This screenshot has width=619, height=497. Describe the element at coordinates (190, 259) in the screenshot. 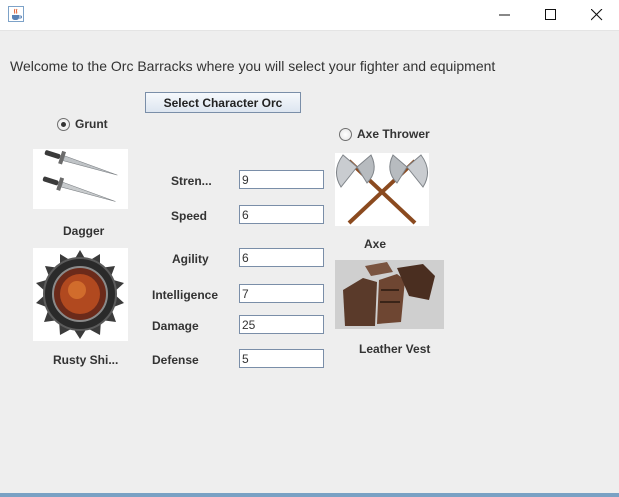

I see `agility-label: Agility` at that location.